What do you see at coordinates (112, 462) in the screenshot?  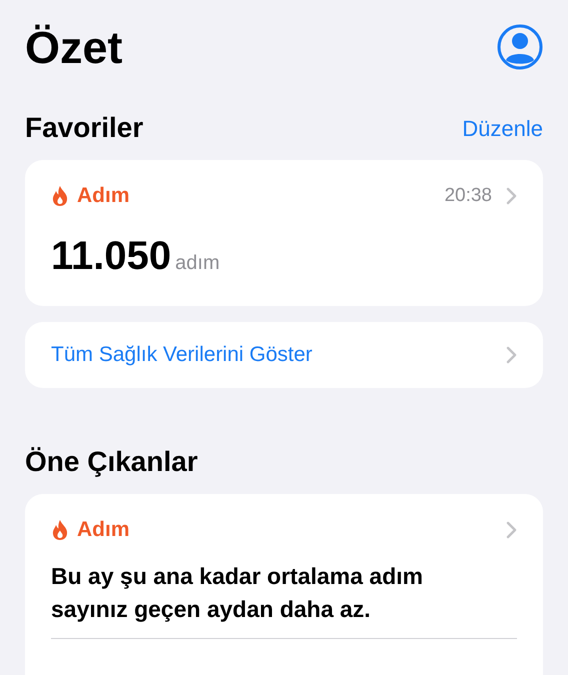 I see `section-heading: Öne Çıkanlar` at bounding box center [112, 462].